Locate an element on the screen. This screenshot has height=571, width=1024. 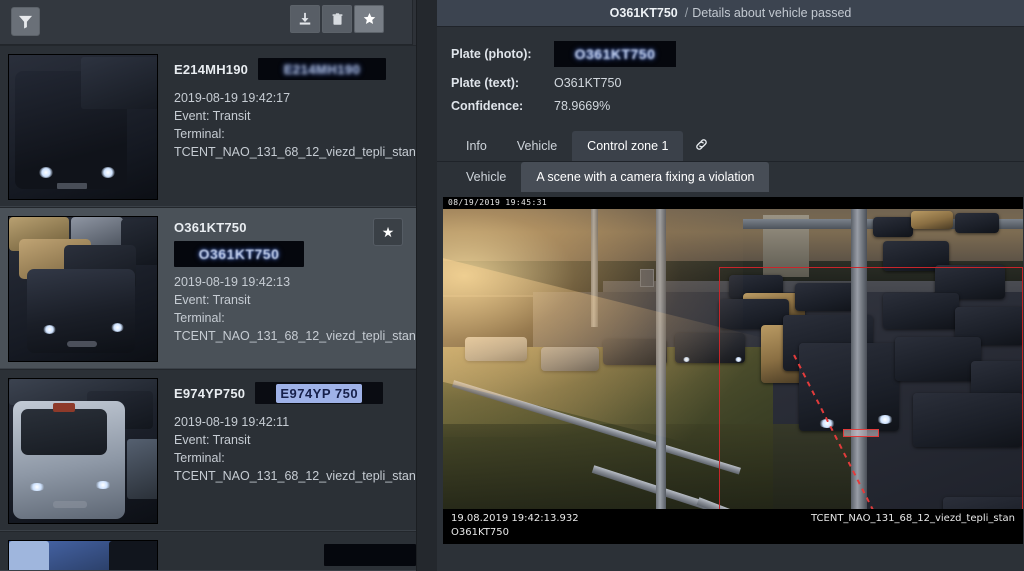
list-item-favorite-button: ★ is located at coordinates (388, 232).